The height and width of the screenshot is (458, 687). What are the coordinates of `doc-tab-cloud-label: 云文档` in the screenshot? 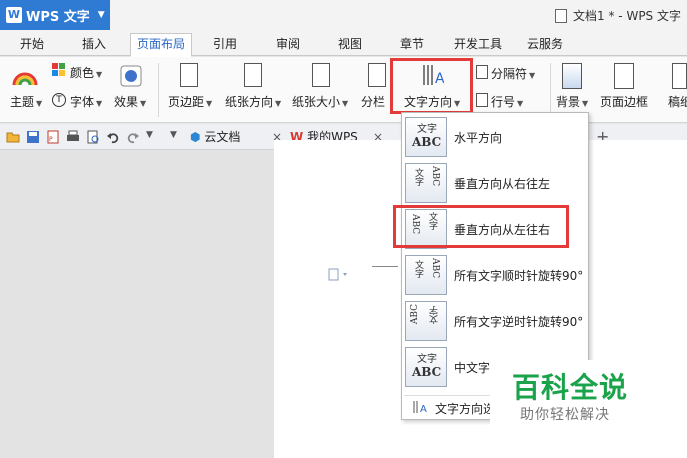 It's located at (222, 137).